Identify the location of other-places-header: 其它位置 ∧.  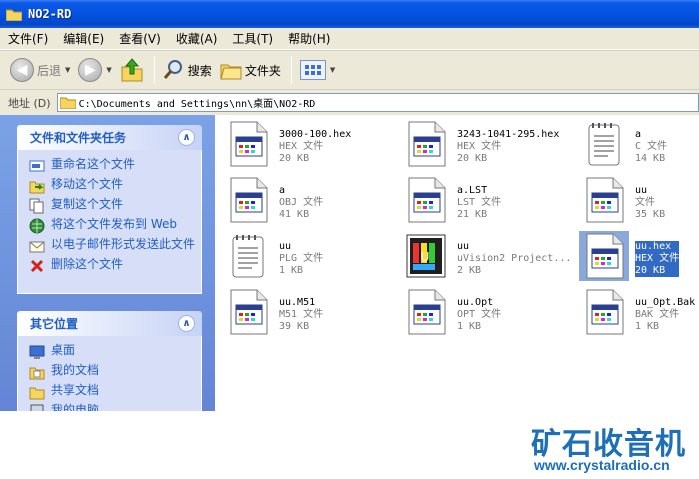
(109, 323).